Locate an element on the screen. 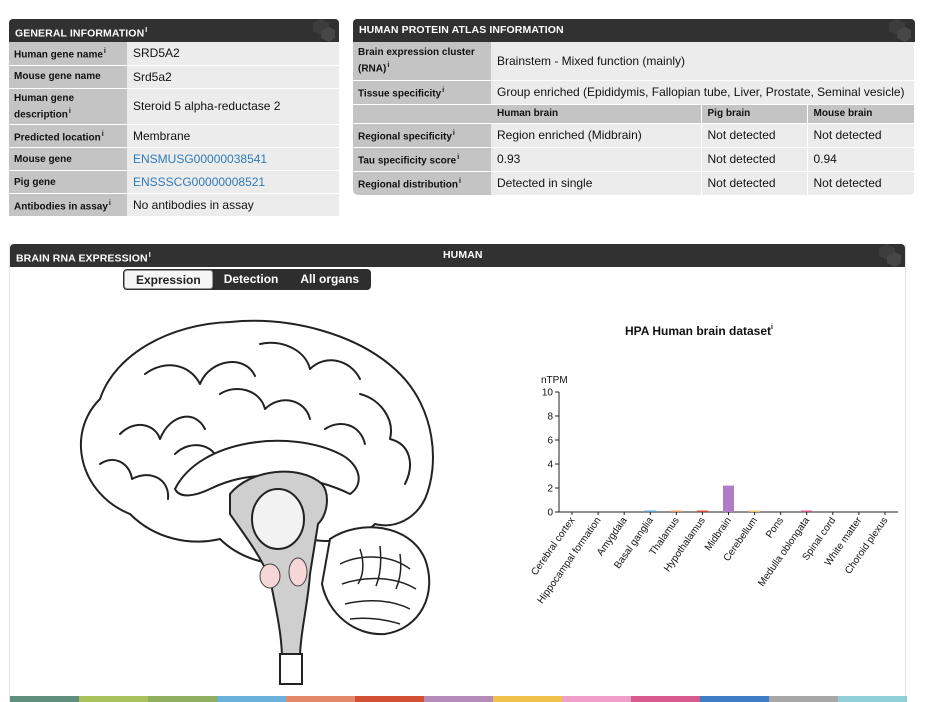 The image size is (931, 702). chart-axes: 0 2 4 6 8 10 is located at coordinates (720, 453).